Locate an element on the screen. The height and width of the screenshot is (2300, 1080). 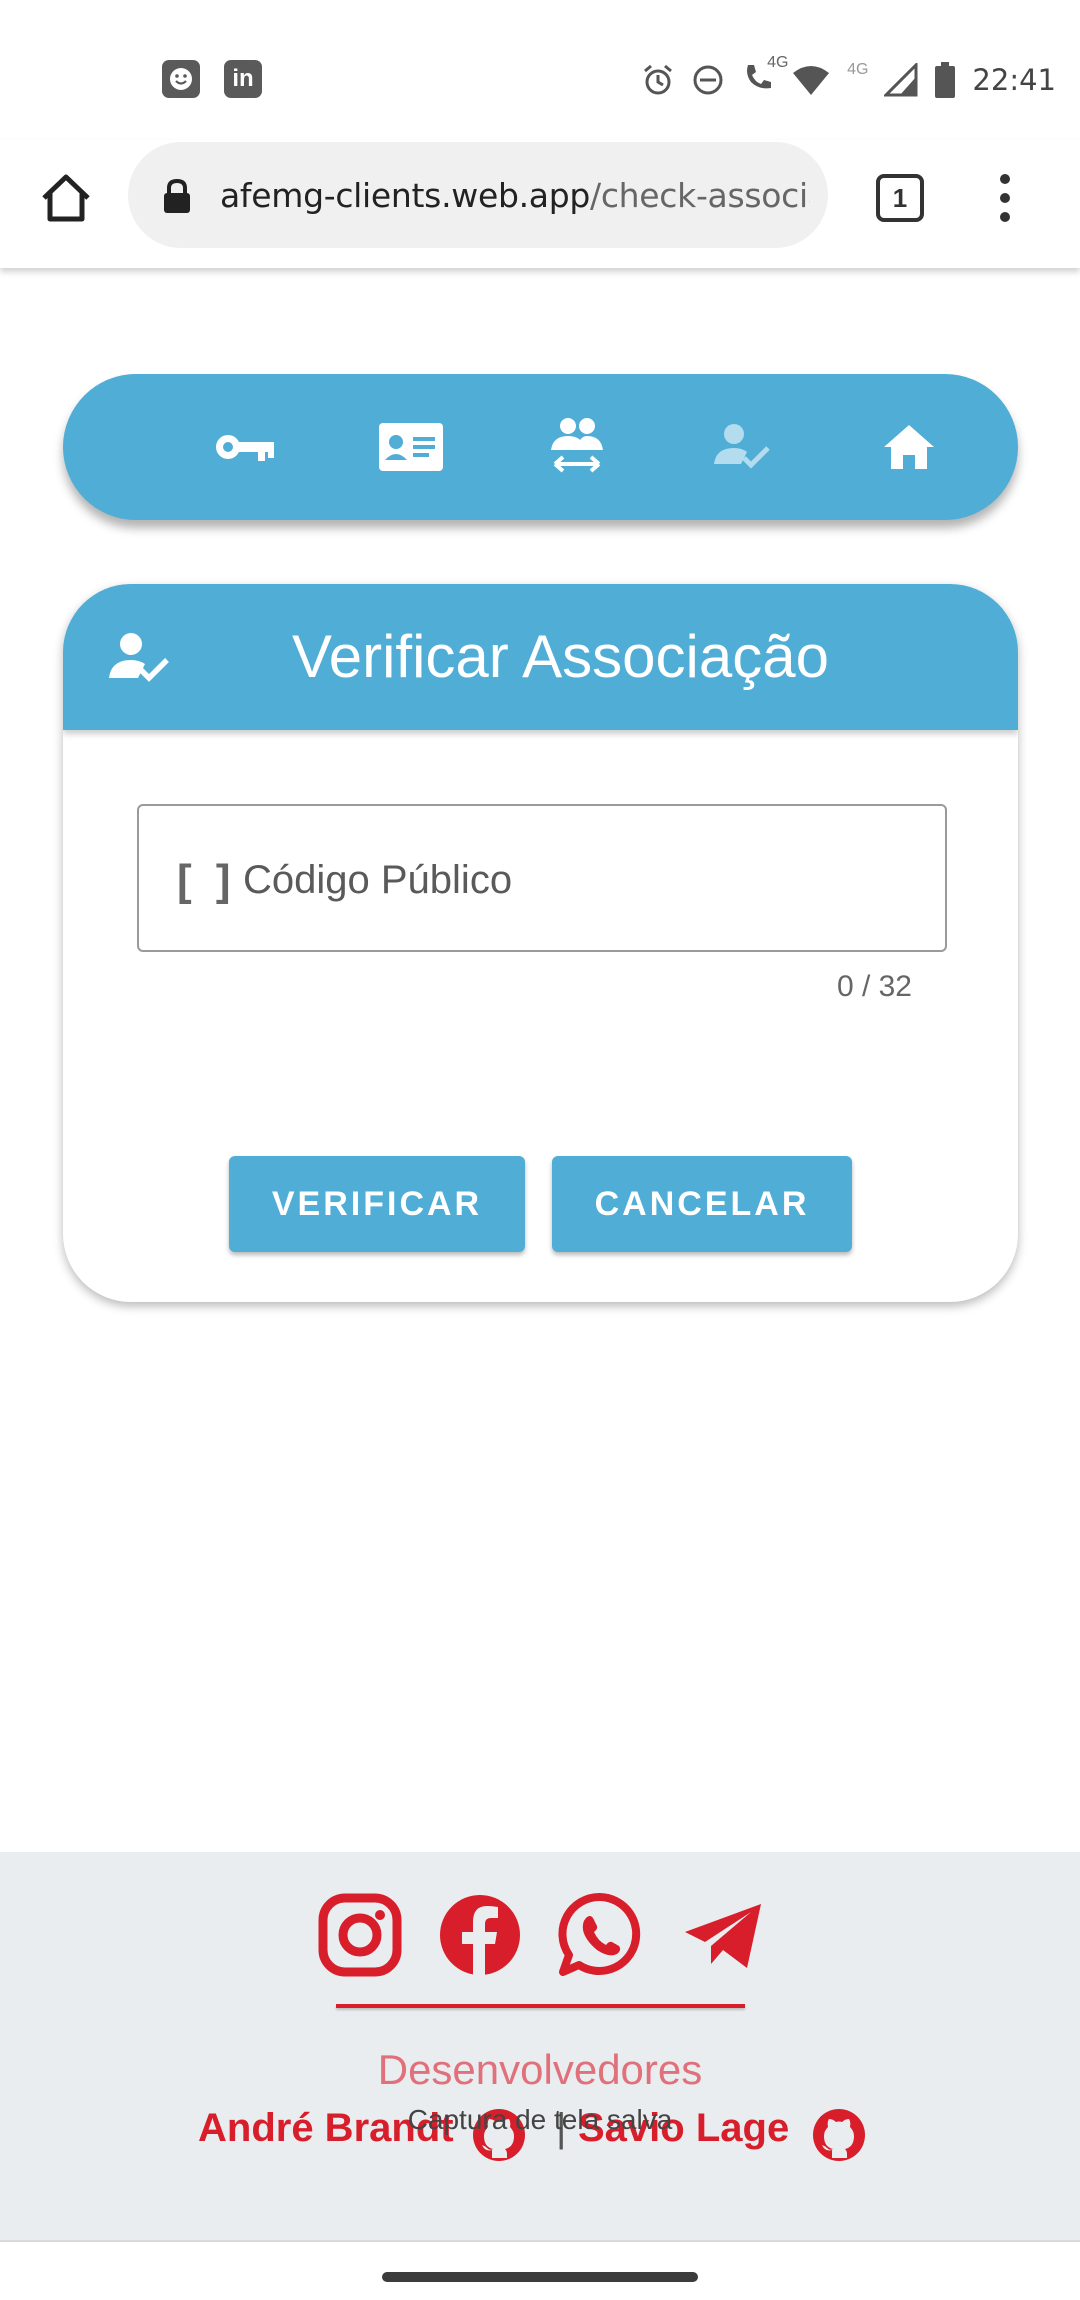
browser-home-icon is located at coordinates (66, 198).